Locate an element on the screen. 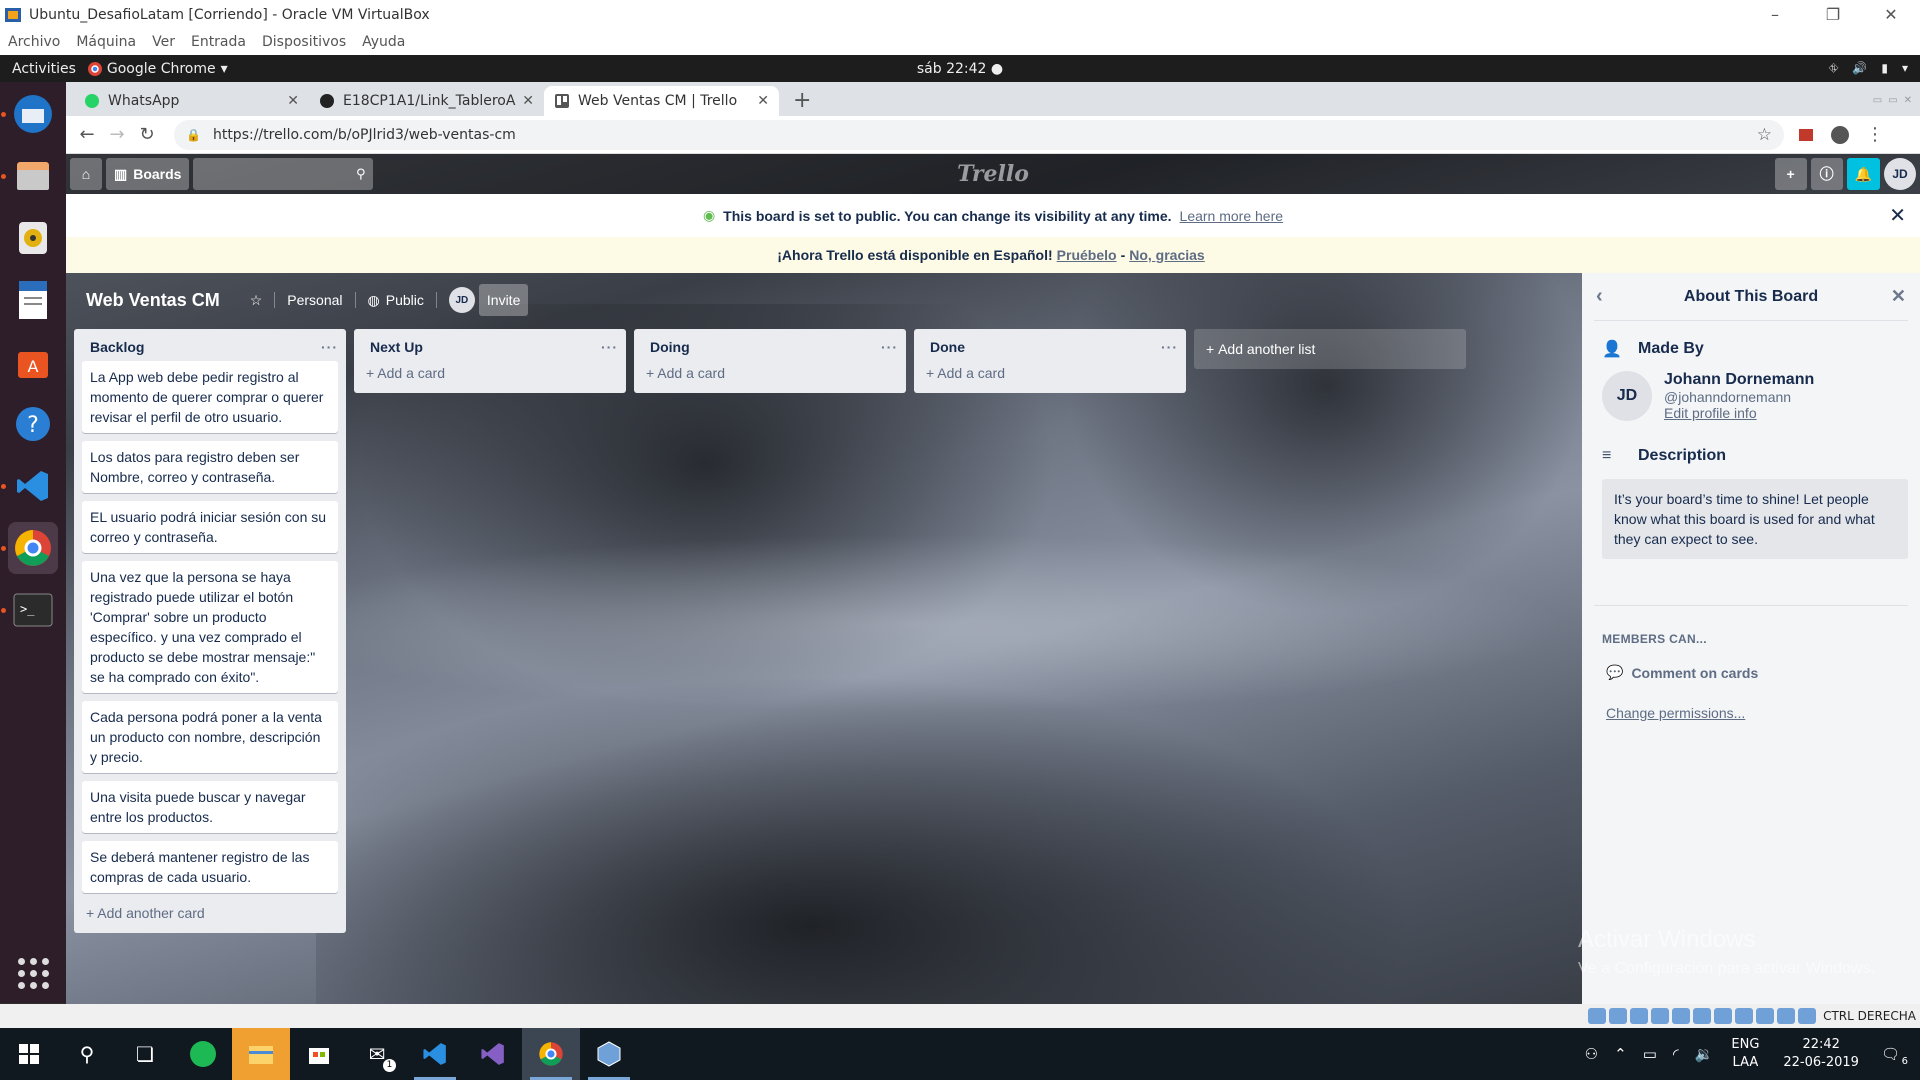 The width and height of the screenshot is (1920, 1080). boards-button: ▥ Boards is located at coordinates (148, 174).